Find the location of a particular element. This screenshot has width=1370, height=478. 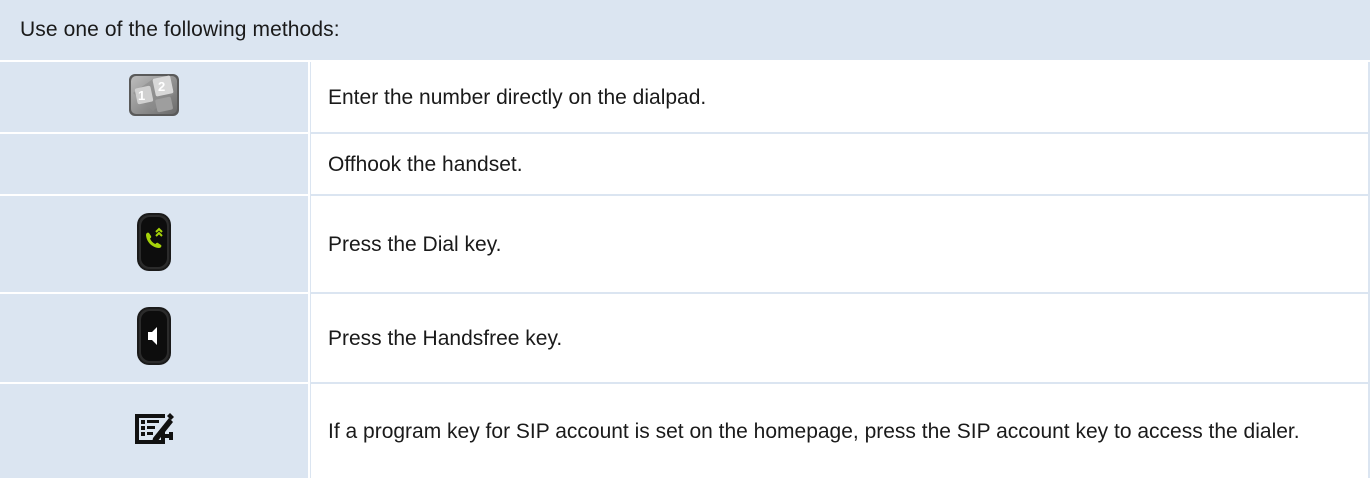

sip-account-icon is located at coordinates (154, 431).